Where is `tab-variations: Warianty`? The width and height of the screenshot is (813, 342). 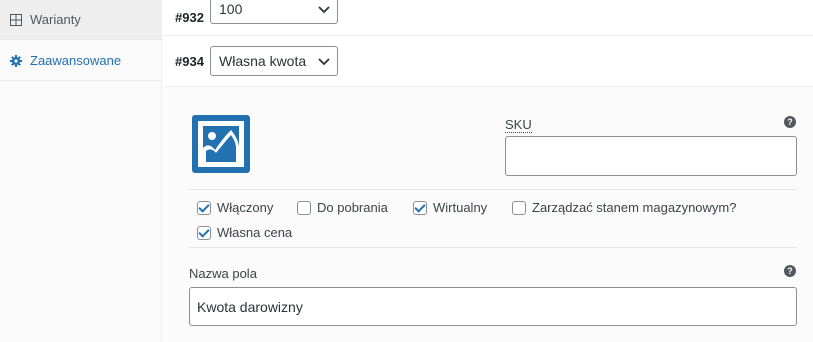 tab-variations: Warianty is located at coordinates (81, 20).